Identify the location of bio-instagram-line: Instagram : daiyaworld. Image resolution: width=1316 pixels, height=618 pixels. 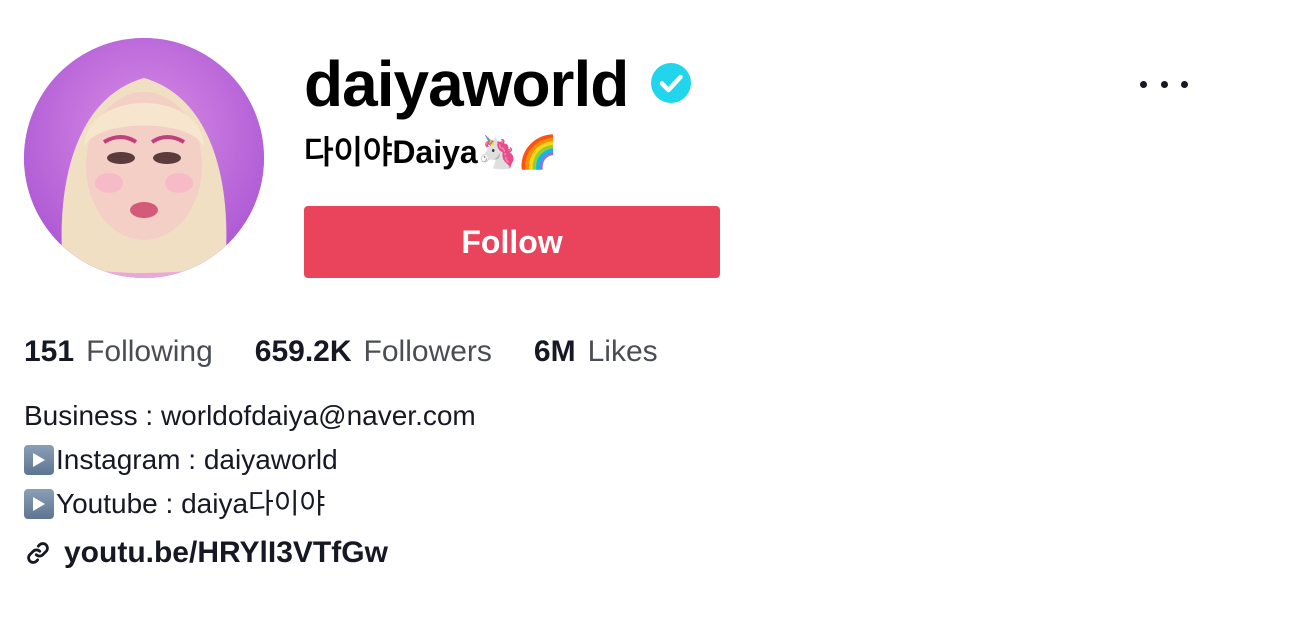
(250, 460).